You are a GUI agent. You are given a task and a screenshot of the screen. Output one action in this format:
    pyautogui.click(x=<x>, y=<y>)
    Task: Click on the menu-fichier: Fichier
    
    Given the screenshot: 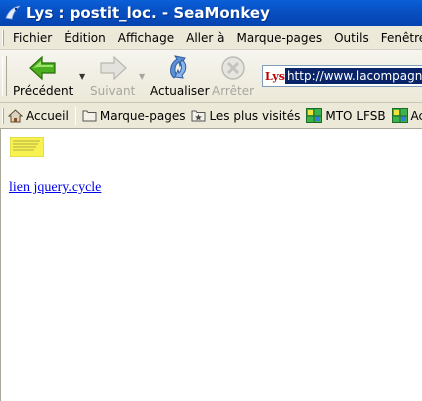 What is the action you would take?
    pyautogui.click(x=32, y=38)
    